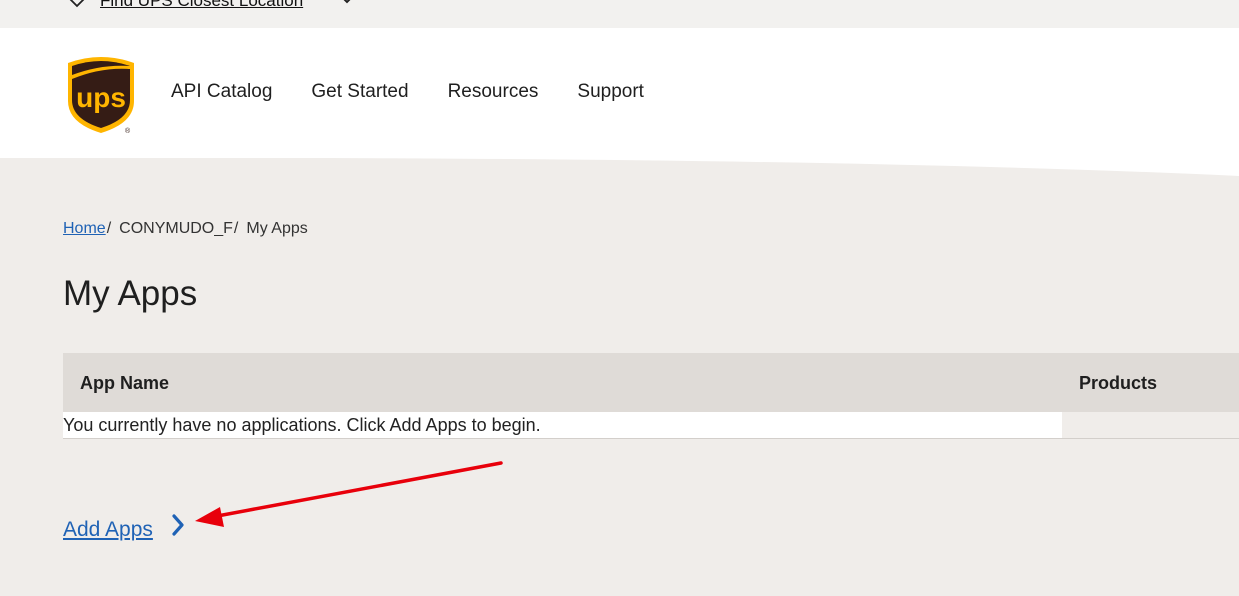 The image size is (1239, 596). I want to click on apps-table-header: App Name Products, so click(651, 382).